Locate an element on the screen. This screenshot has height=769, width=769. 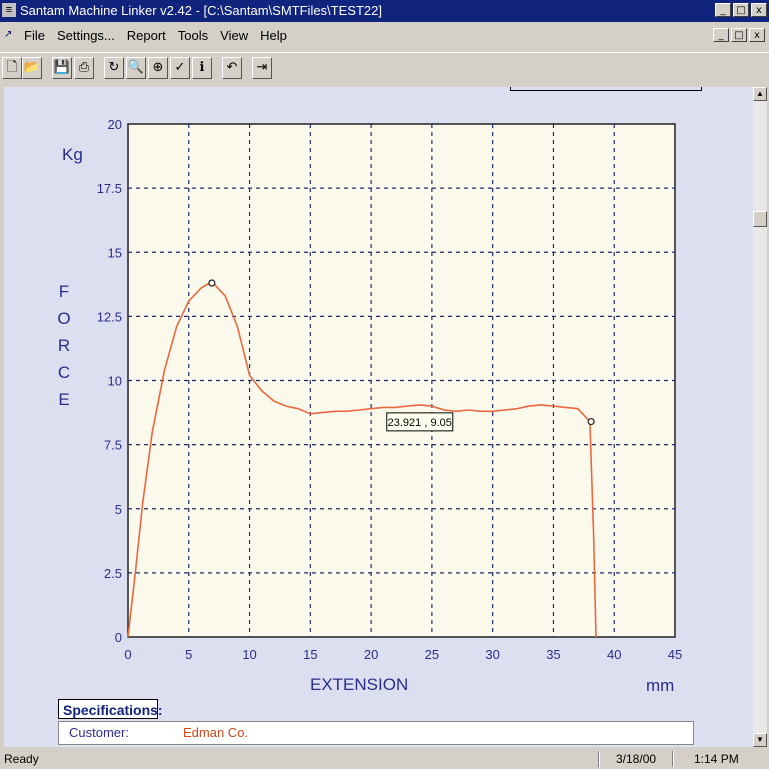
minimize-button: _ is located at coordinates (723, 10).